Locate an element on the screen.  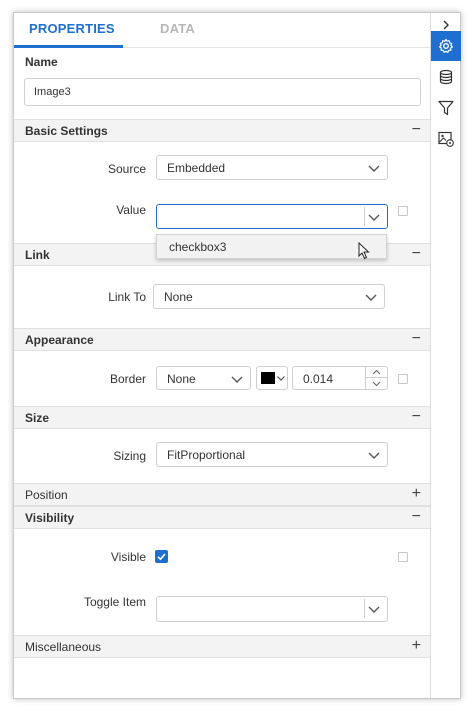
border-label: Border is located at coordinates (127, 379).